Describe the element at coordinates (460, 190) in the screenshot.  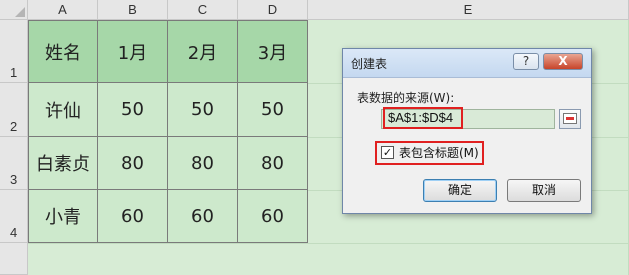
I see `ok-button: 确定` at that location.